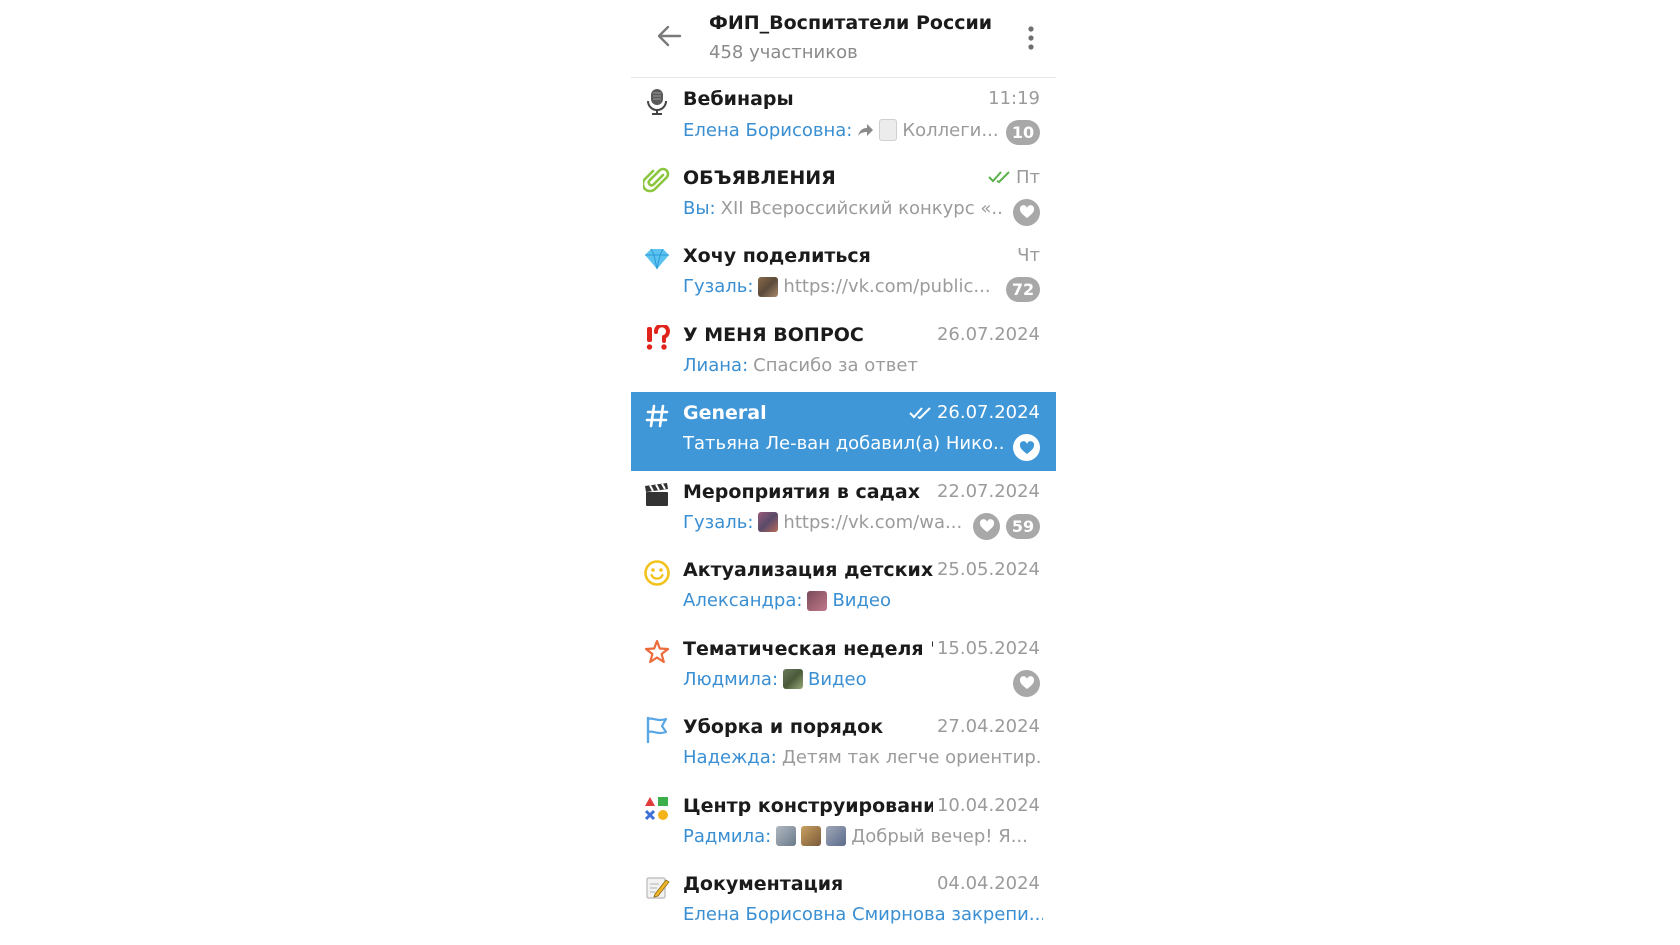 The width and height of the screenshot is (1680, 945). I want to click on topic-date: 22.07.2024, so click(988, 491).